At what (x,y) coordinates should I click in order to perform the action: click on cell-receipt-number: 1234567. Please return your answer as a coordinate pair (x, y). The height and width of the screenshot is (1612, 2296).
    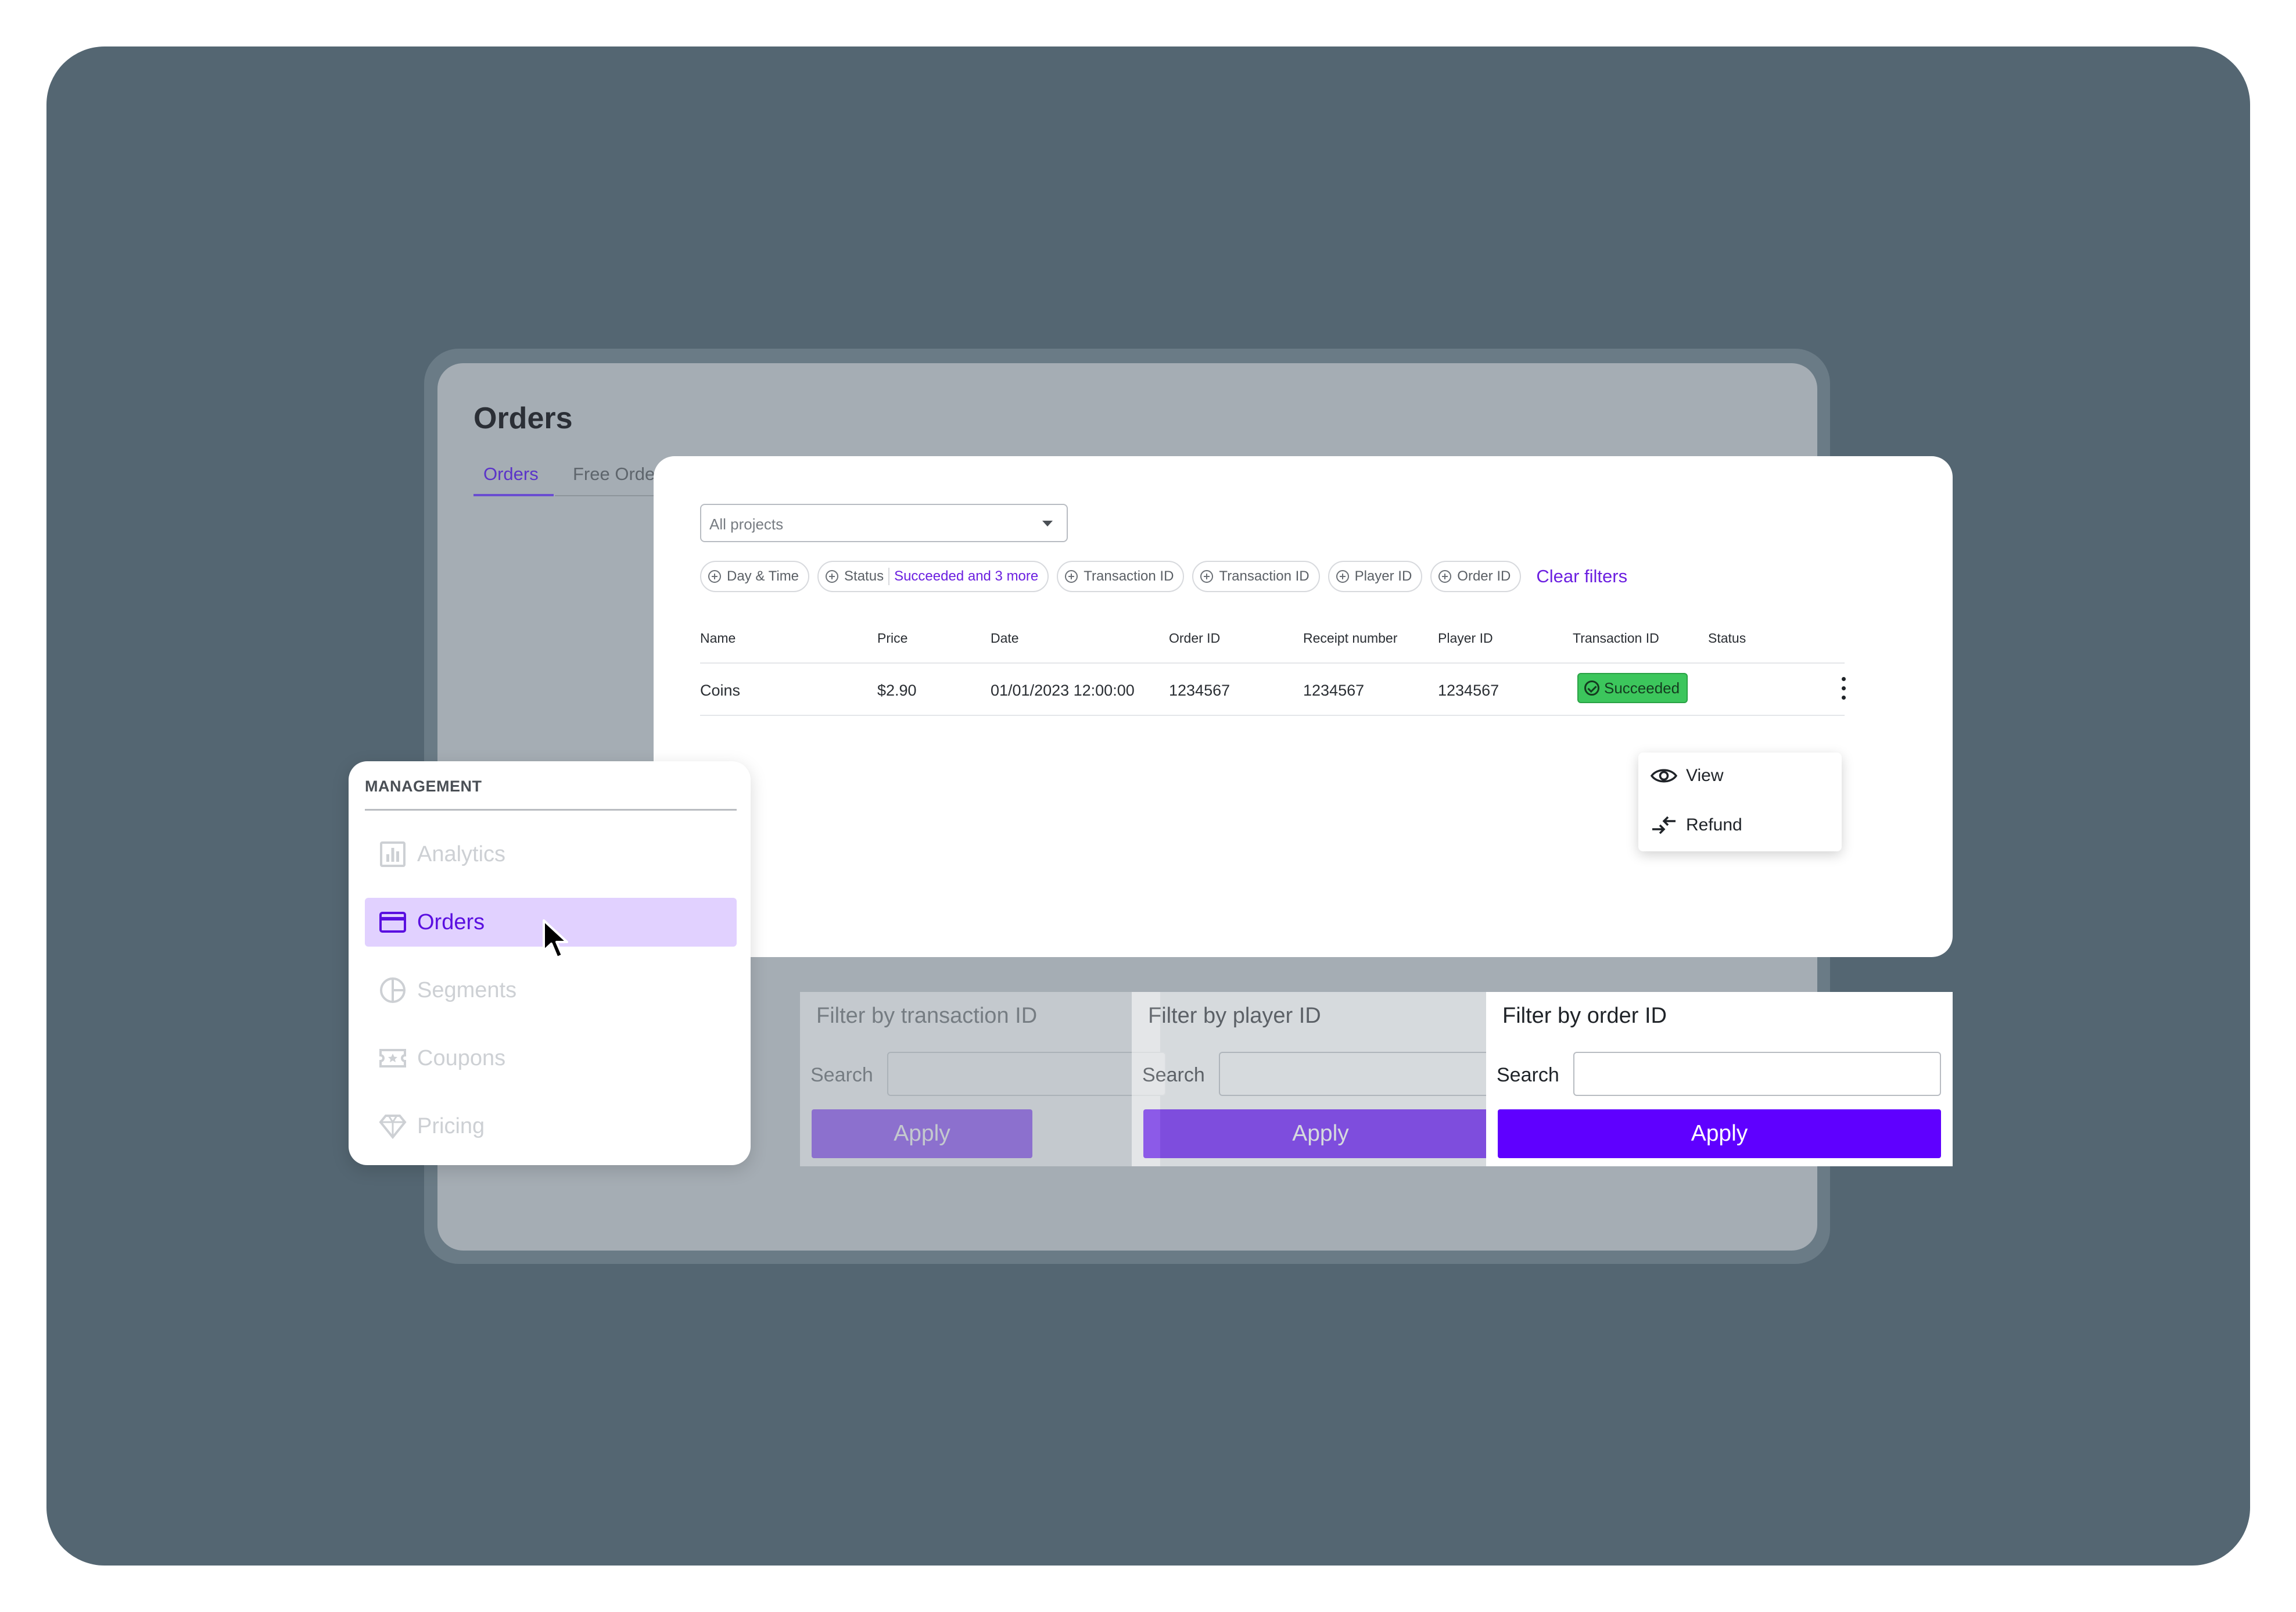
    Looking at the image, I should click on (1334, 690).